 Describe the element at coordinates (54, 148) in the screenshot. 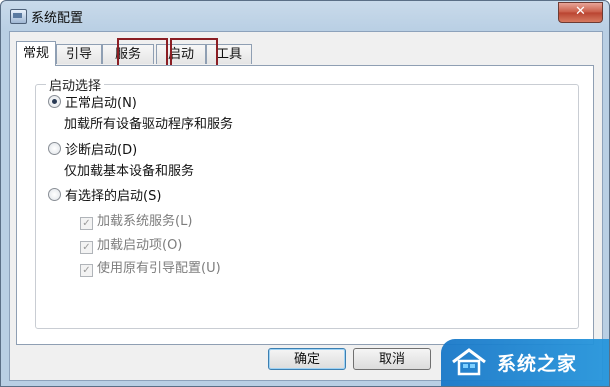

I see `diagnostic-startup-radio` at that location.